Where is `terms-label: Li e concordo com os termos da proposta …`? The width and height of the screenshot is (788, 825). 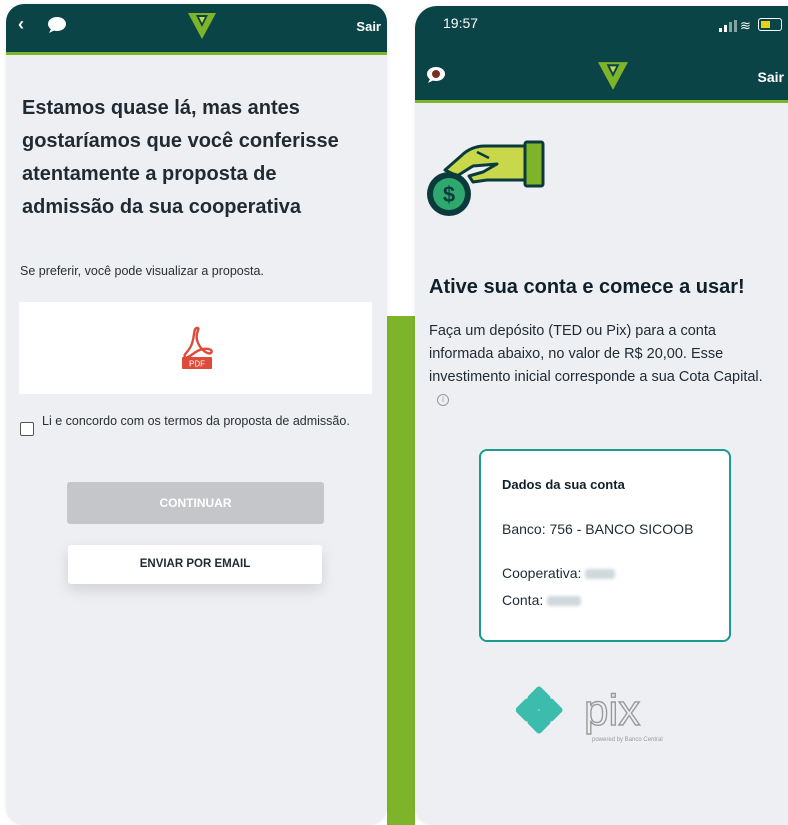
terms-label: Li e concordo com os termos da proposta … is located at coordinates (196, 421).